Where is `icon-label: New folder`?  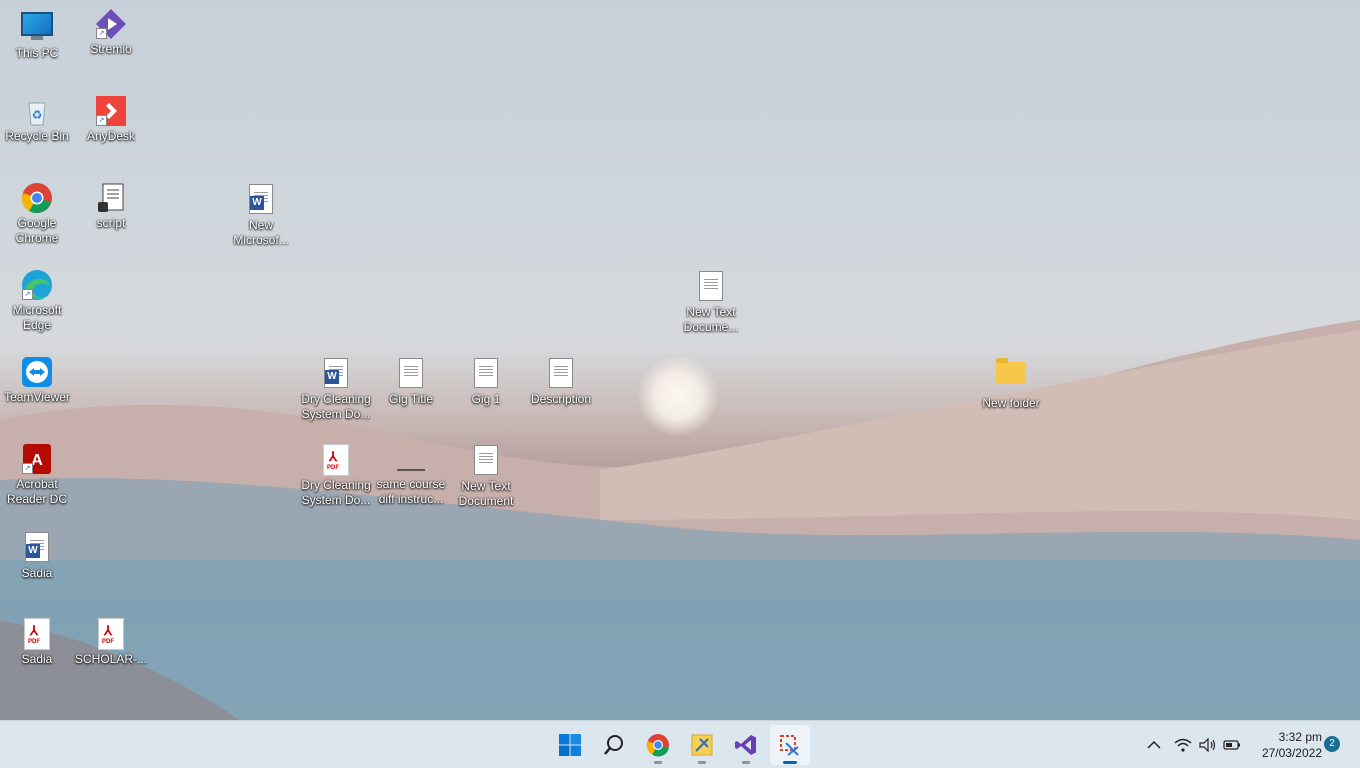 icon-label: New folder is located at coordinates (1011, 403).